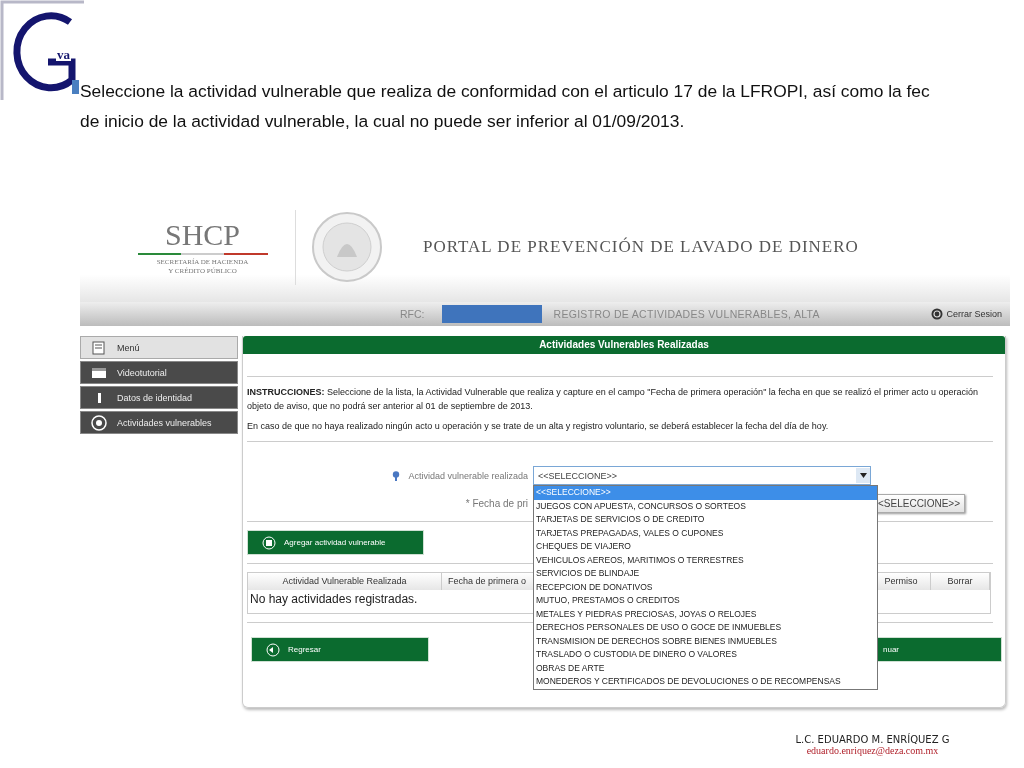 The height and width of the screenshot is (768, 1024). Describe the element at coordinates (505, 91) in the screenshot. I see `heading-text: Seleccione la actividad vulnerable que realiza de conformidad con el articulo 17 de la LFROPI, así como la fec` at that location.